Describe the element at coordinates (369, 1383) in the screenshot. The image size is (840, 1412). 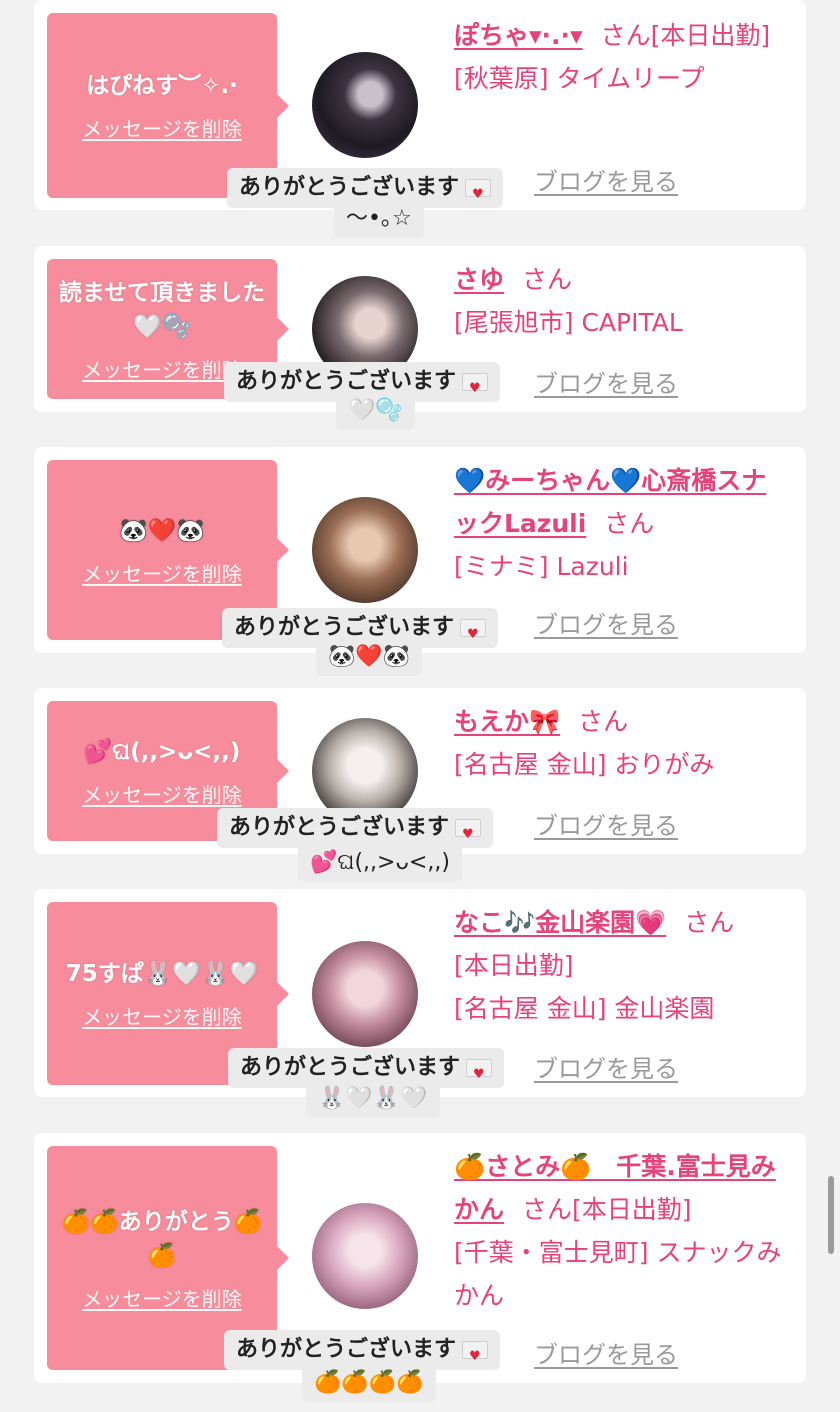
I see `thanks-reply-sub: 🍊🍊🍊🍊` at that location.